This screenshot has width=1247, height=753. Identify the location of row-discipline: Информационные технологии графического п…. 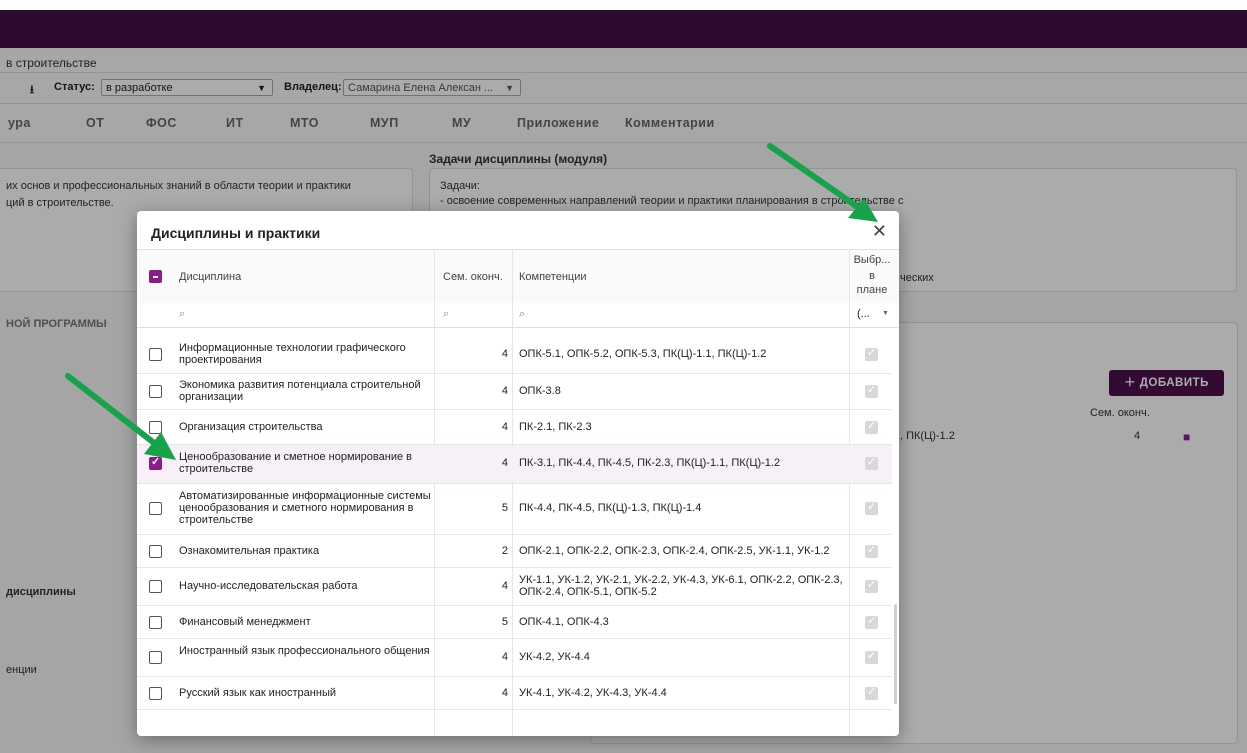
(292, 354).